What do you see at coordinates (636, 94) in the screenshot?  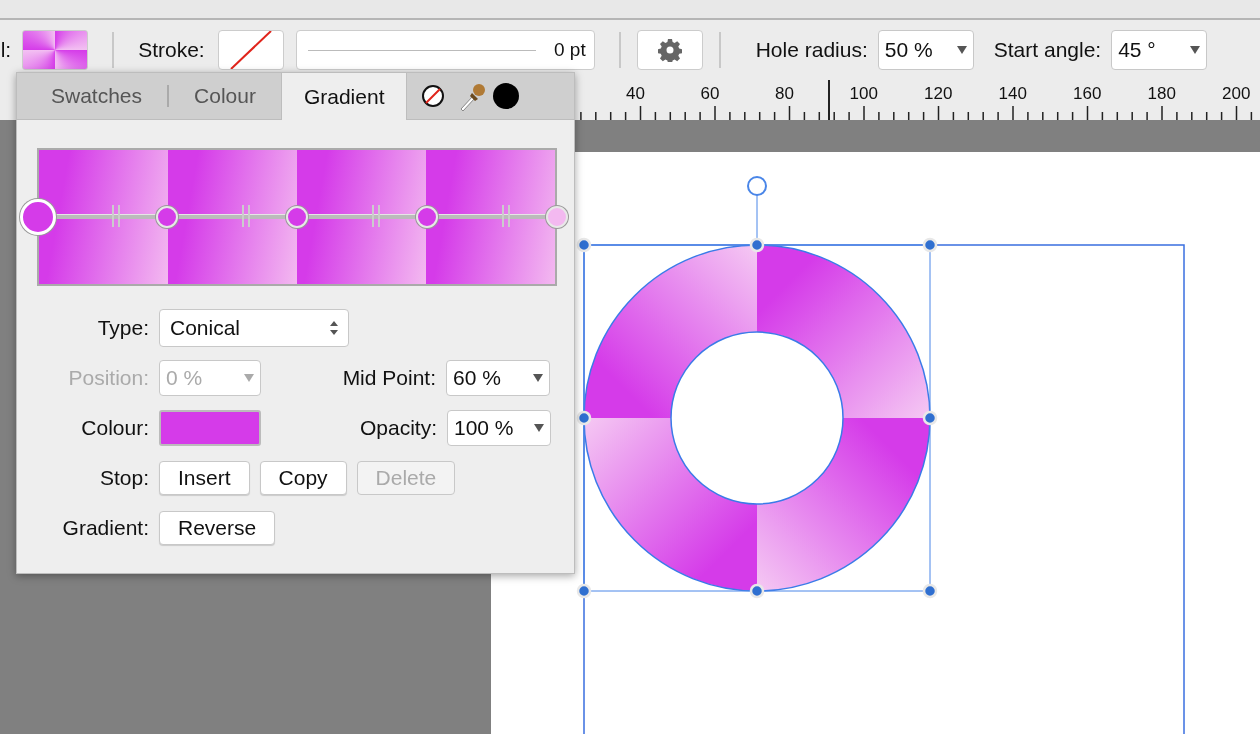 I see `ruler-label: 40` at bounding box center [636, 94].